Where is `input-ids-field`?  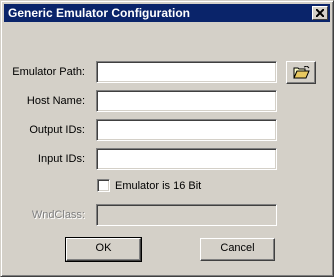
input-ids-field is located at coordinates (186, 159).